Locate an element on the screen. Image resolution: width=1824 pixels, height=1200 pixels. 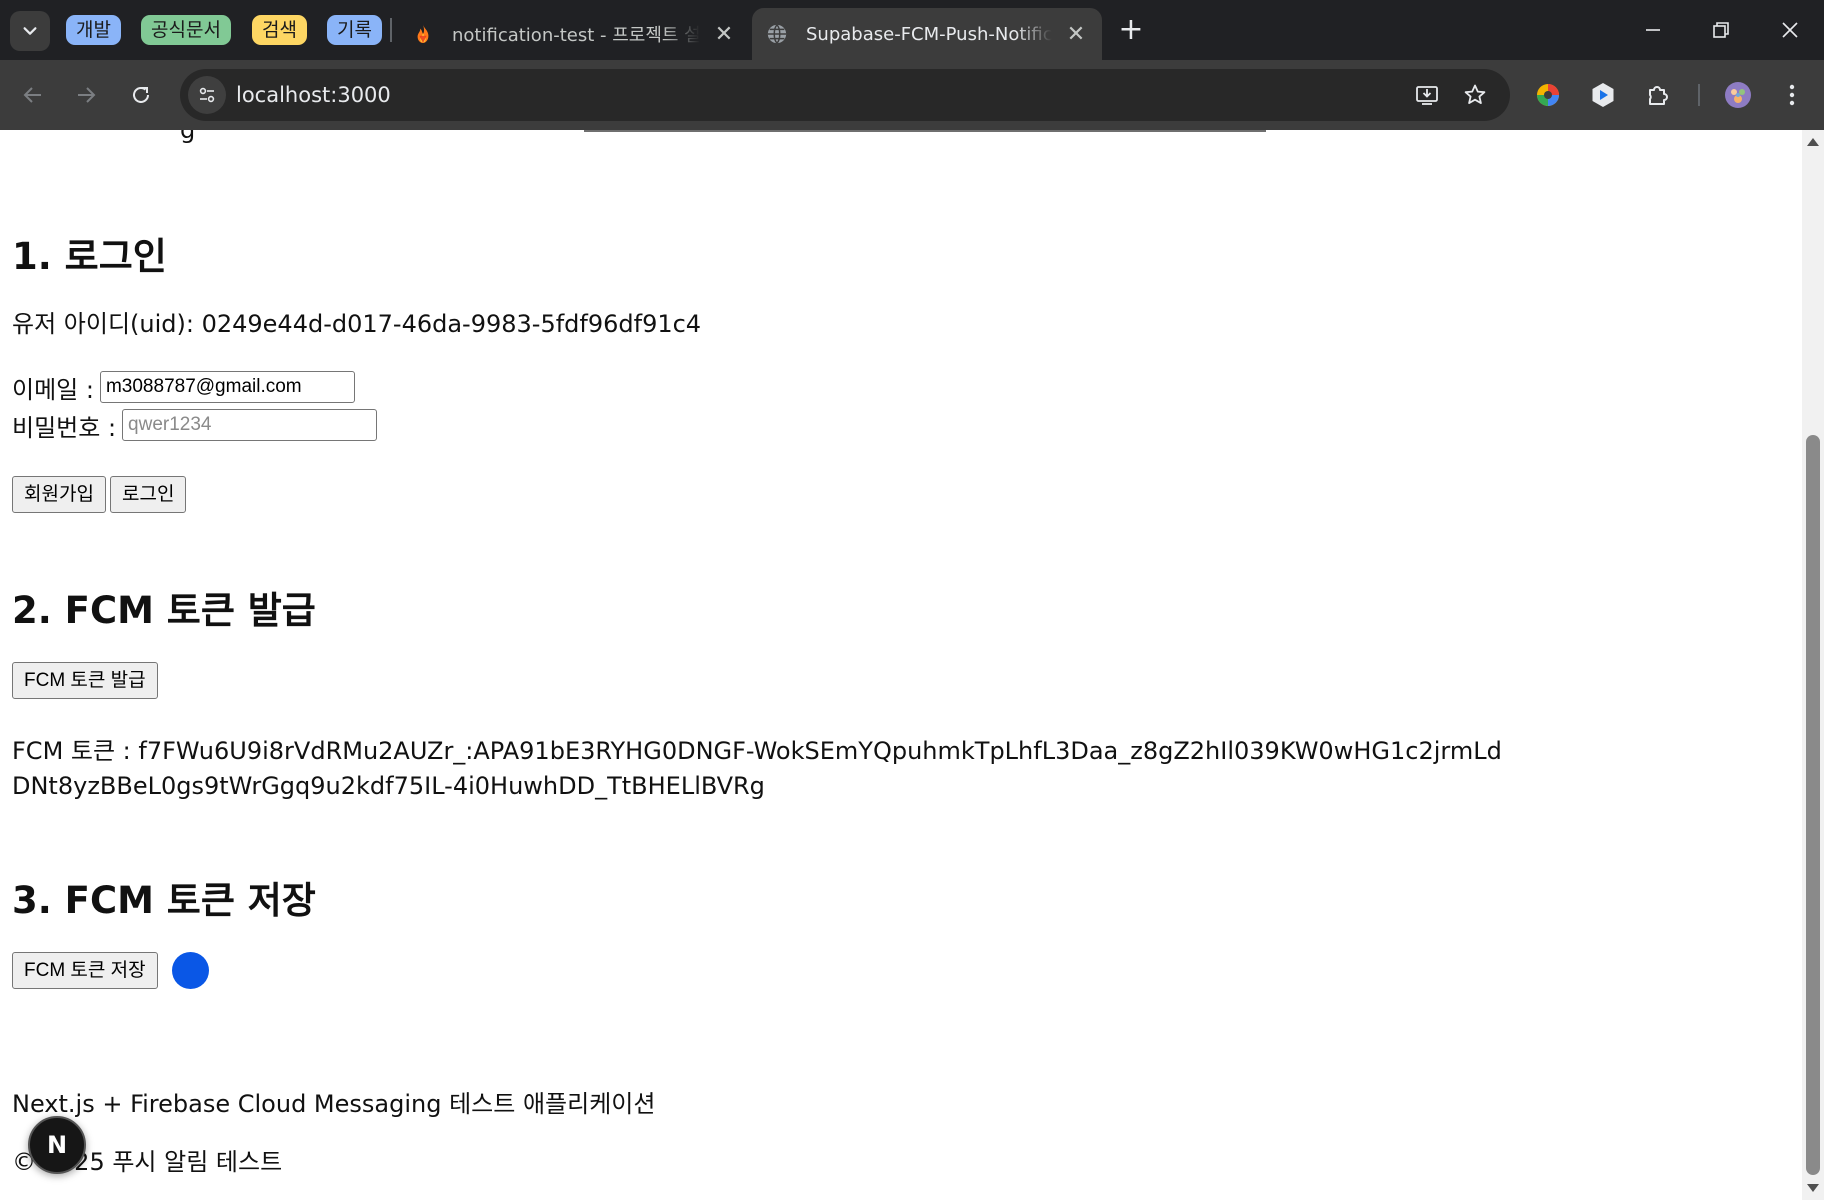
color-extension-button is located at coordinates (1548, 95).